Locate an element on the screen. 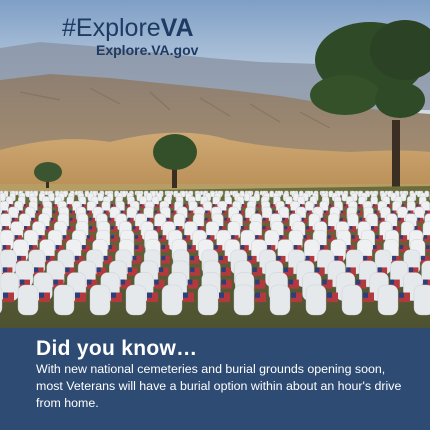  brand-block: #ExploreVA Explore.VA.gov is located at coordinates (130, 36).